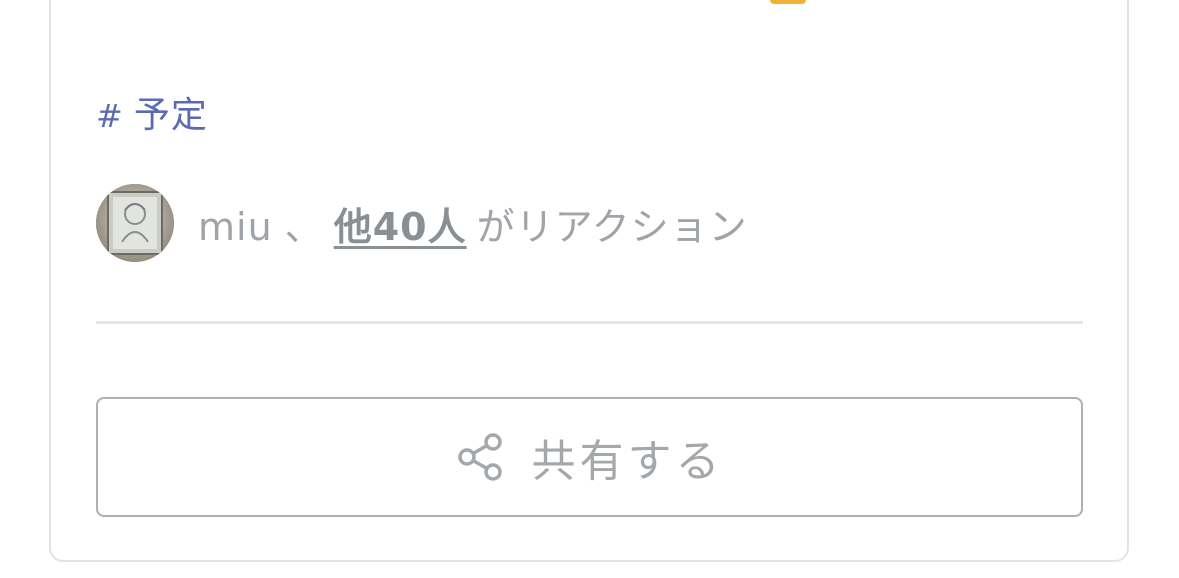 The height and width of the screenshot is (578, 1179). What do you see at coordinates (788, 2) in the screenshot?
I see `emoji-fragment-icon` at bounding box center [788, 2].